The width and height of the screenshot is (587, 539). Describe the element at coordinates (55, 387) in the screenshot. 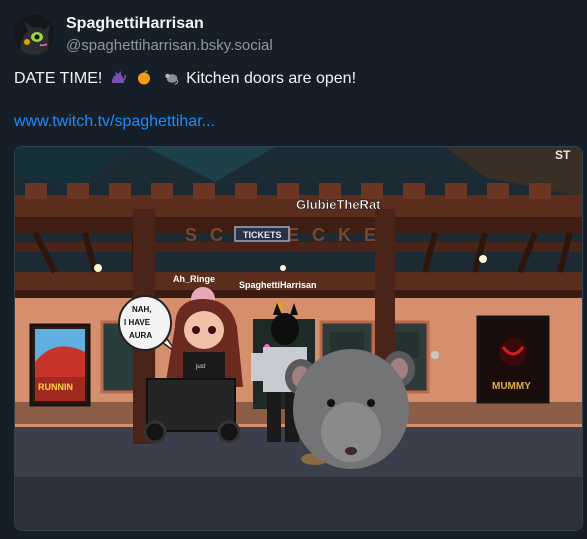

I see `poster-left-title: RUNNIN` at that location.